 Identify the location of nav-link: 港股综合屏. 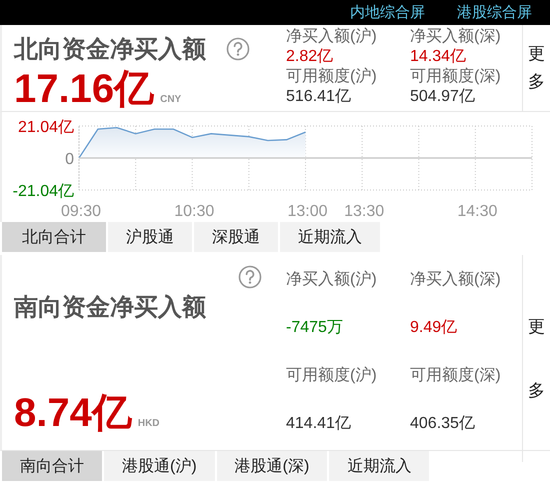
(494, 12).